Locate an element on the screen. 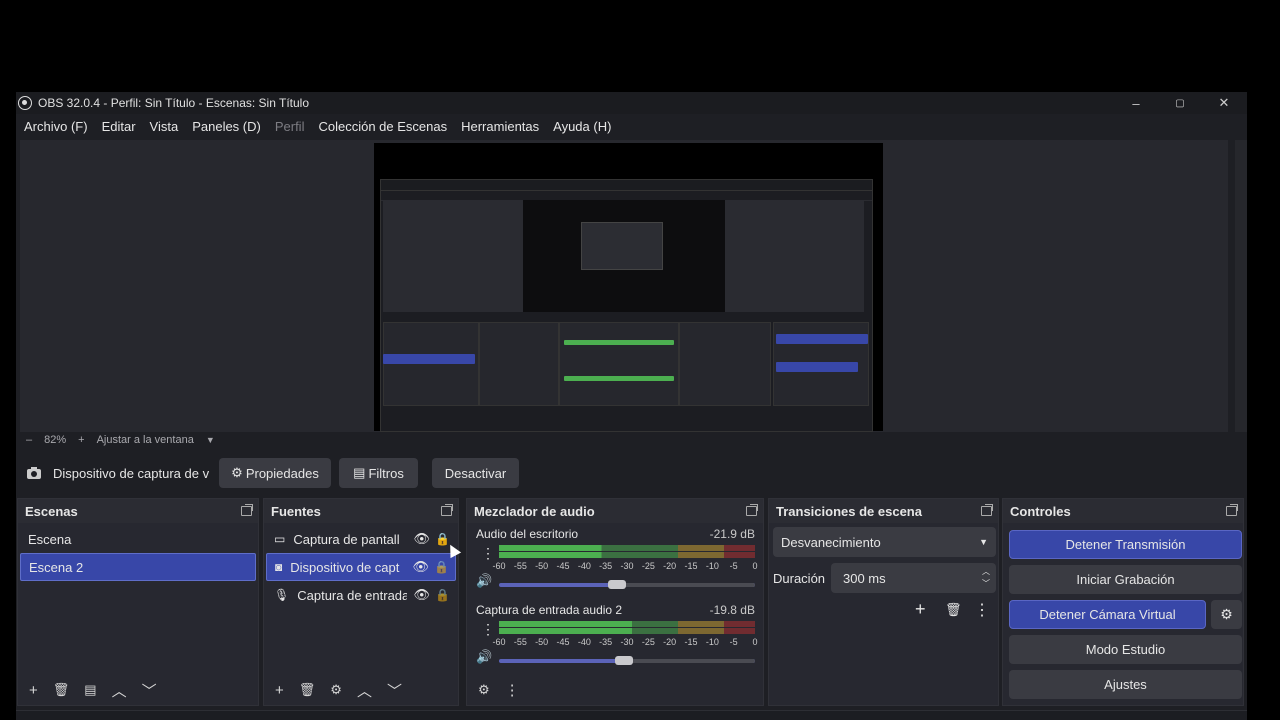  menu-coleccion-escenas: Colección de Escenas is located at coordinates (382, 126).